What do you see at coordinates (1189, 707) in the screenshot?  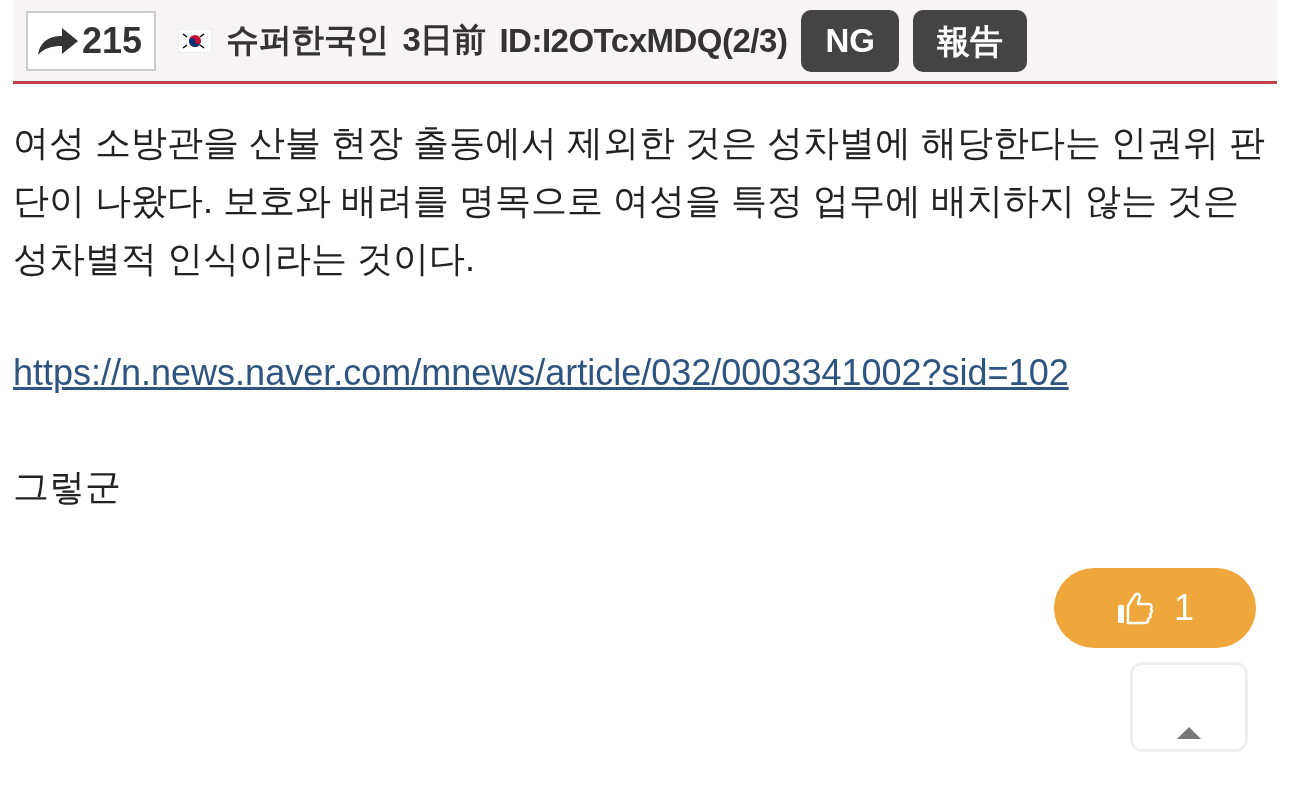 I see `scroll-top-button` at bounding box center [1189, 707].